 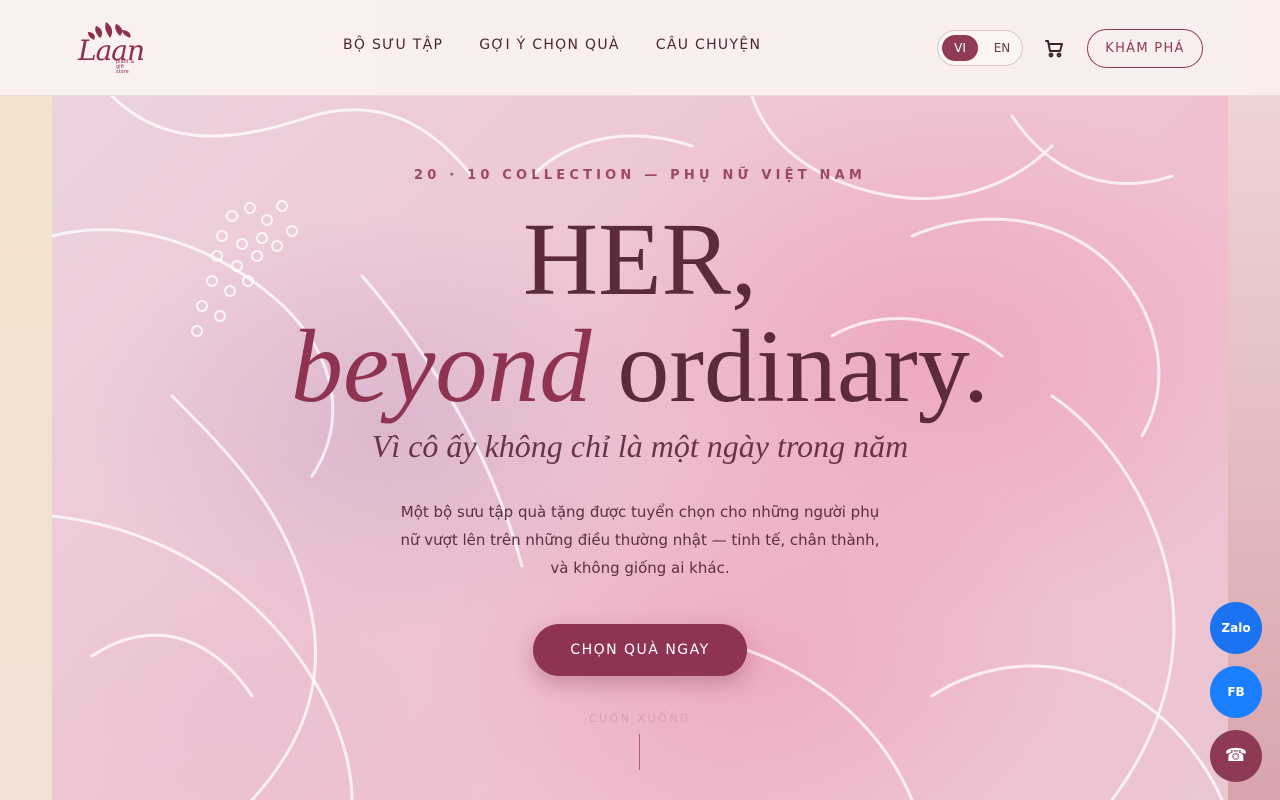 I want to click on hero-title-line1: HER,, so click(x=640, y=259).